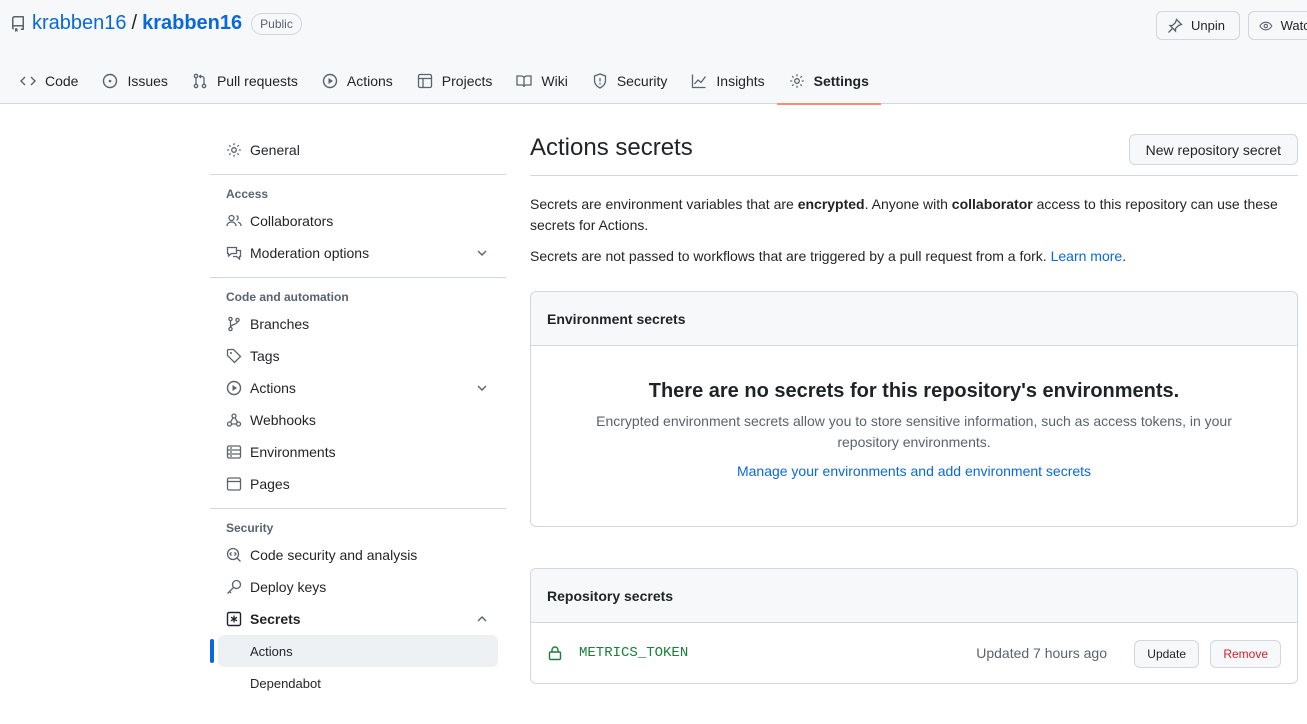 Image resolution: width=1307 pixels, height=724 pixels. Describe the element at coordinates (17, 23) in the screenshot. I see `repo-icon` at that location.